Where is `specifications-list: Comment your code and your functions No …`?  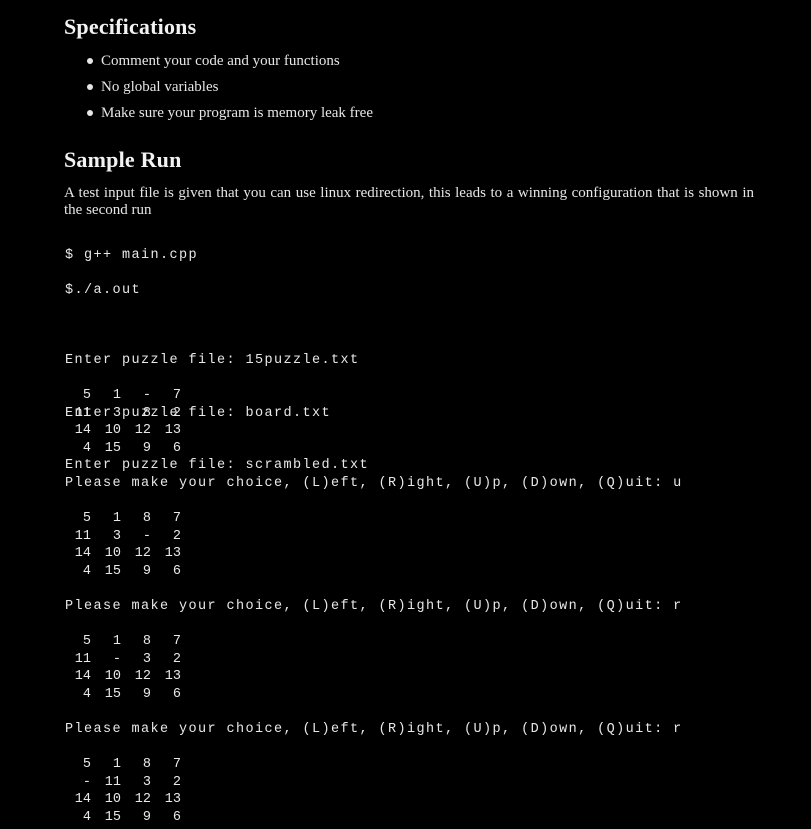
specifications-list: Comment your code and your functions No … is located at coordinates (229, 90).